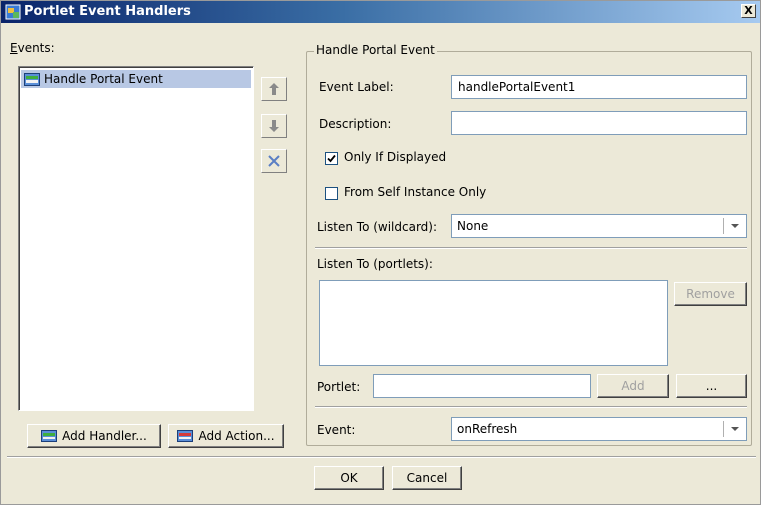 This screenshot has width=761, height=505. What do you see at coordinates (13, 12) in the screenshot?
I see `portlet-app-icon` at bounding box center [13, 12].